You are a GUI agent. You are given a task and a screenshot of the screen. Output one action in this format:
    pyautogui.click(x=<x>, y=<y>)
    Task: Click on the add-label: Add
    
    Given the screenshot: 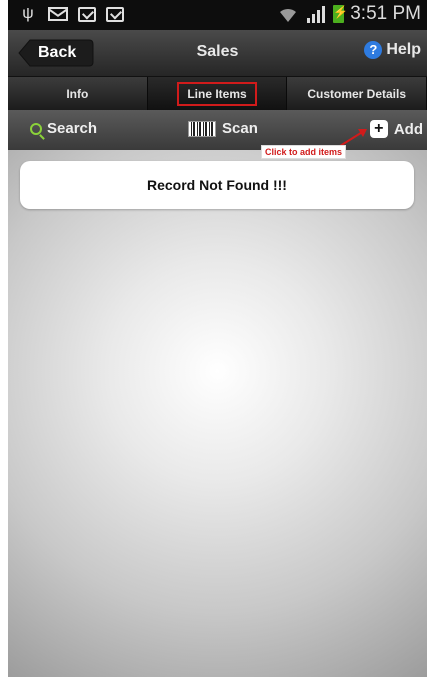 What is the action you would take?
    pyautogui.click(x=408, y=129)
    